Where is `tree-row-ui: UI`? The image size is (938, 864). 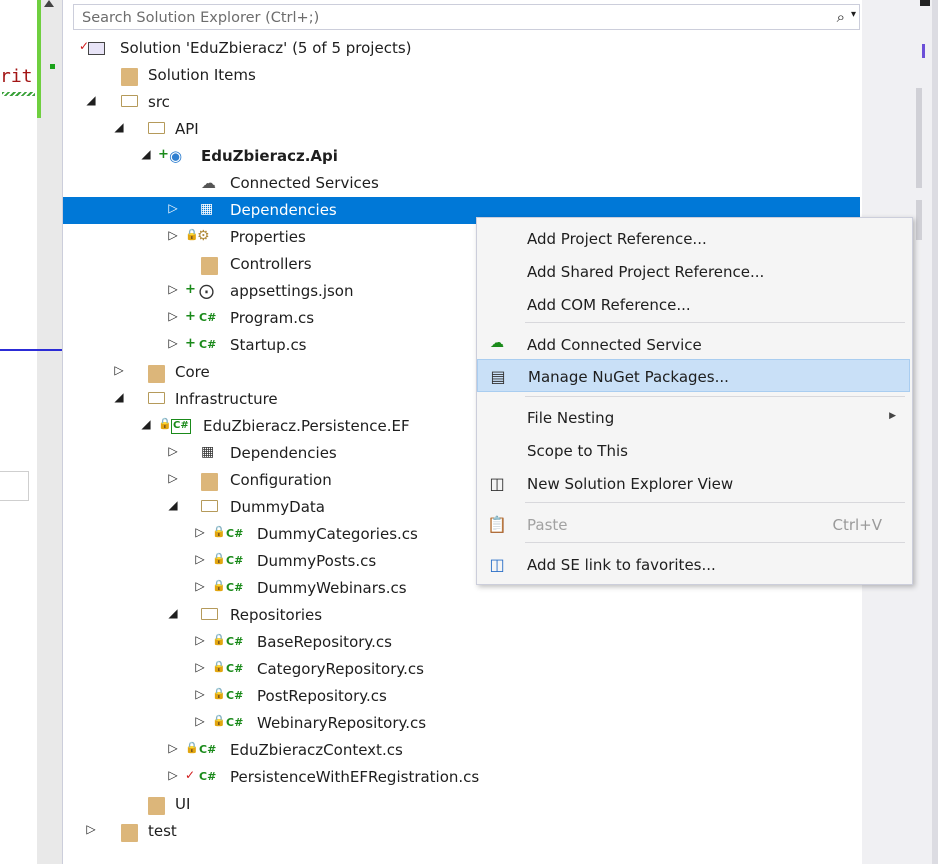 tree-row-ui: UI is located at coordinates (461, 804).